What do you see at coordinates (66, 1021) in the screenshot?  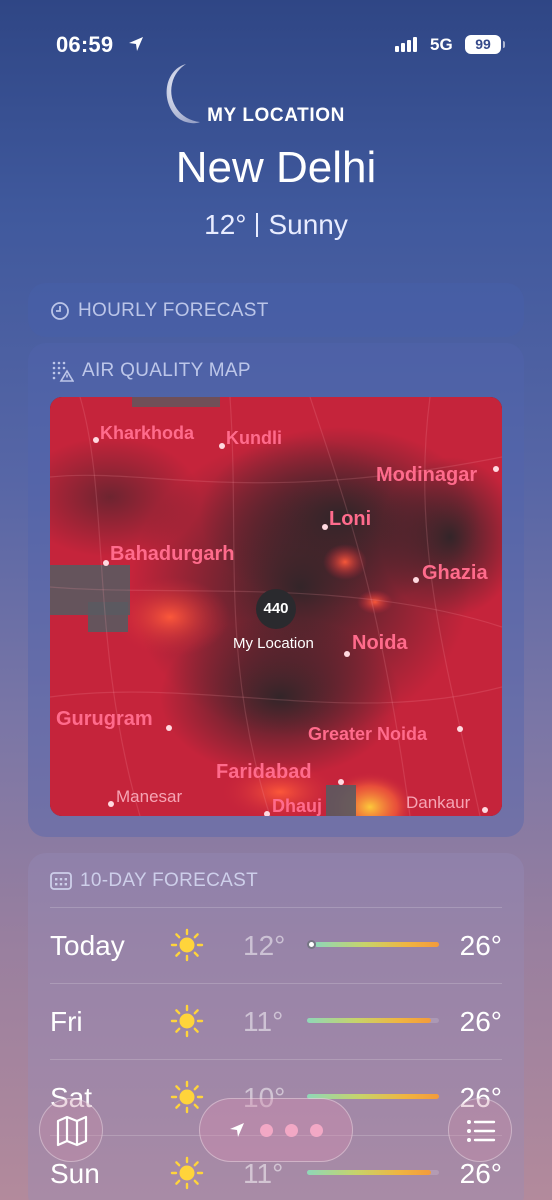 I see `forecast-day: Fri` at bounding box center [66, 1021].